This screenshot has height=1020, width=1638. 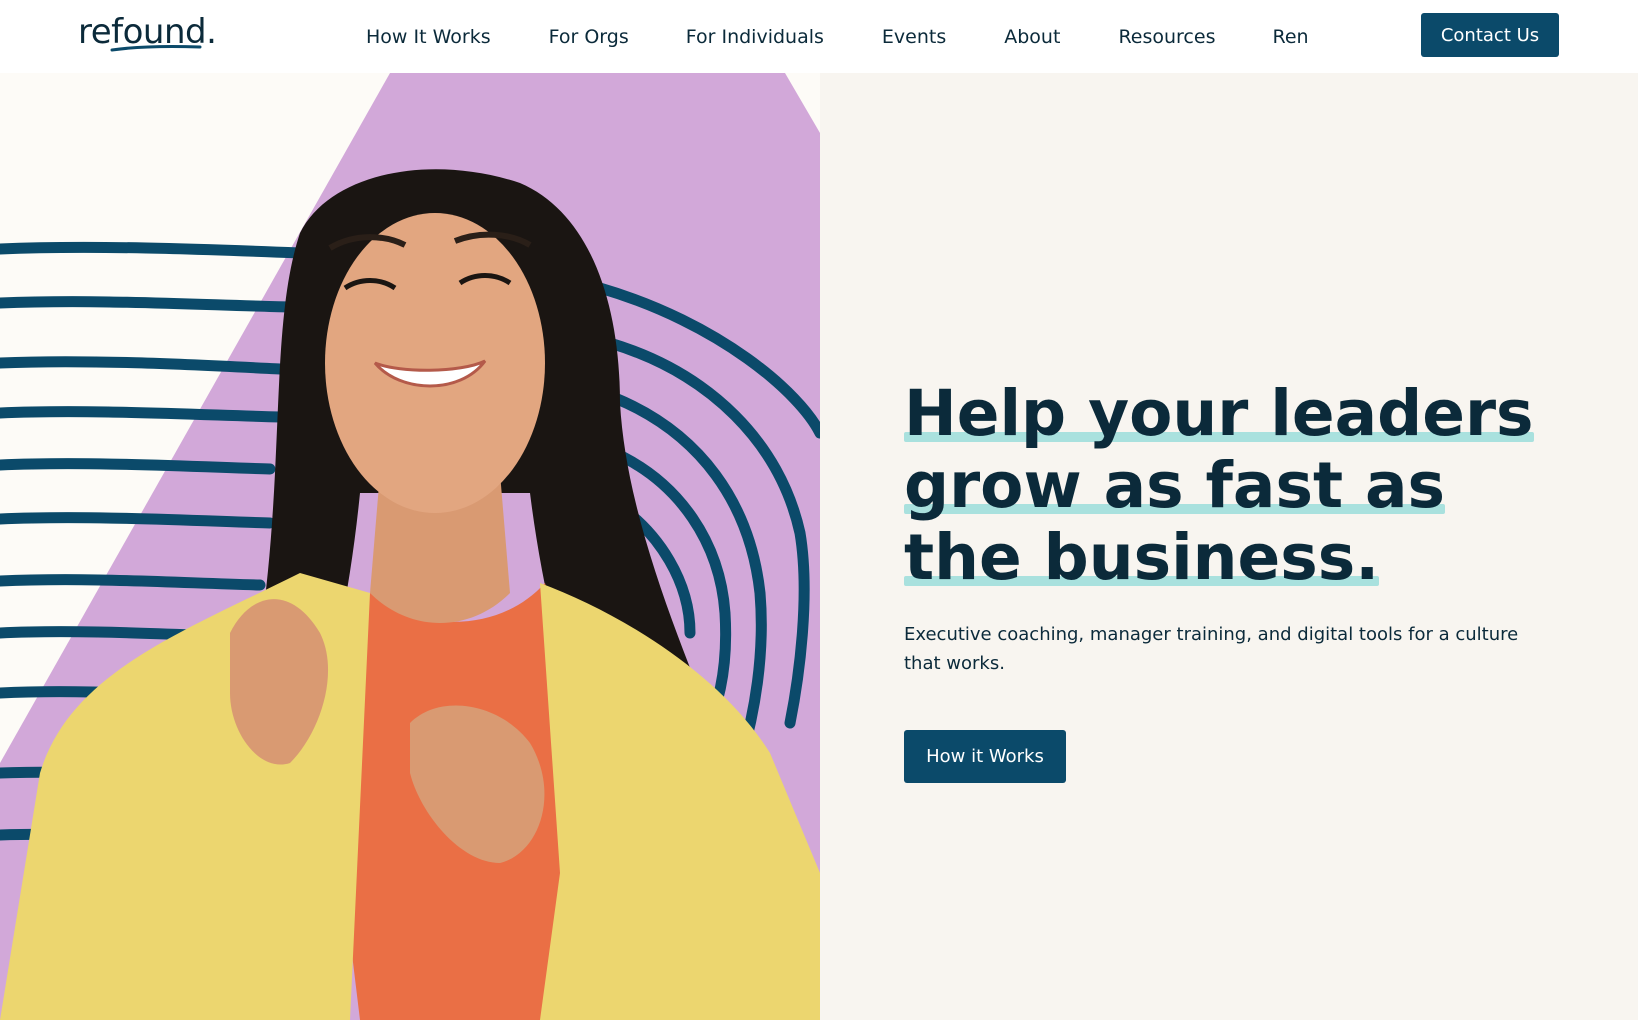 What do you see at coordinates (435, 363) in the screenshot?
I see `face` at bounding box center [435, 363].